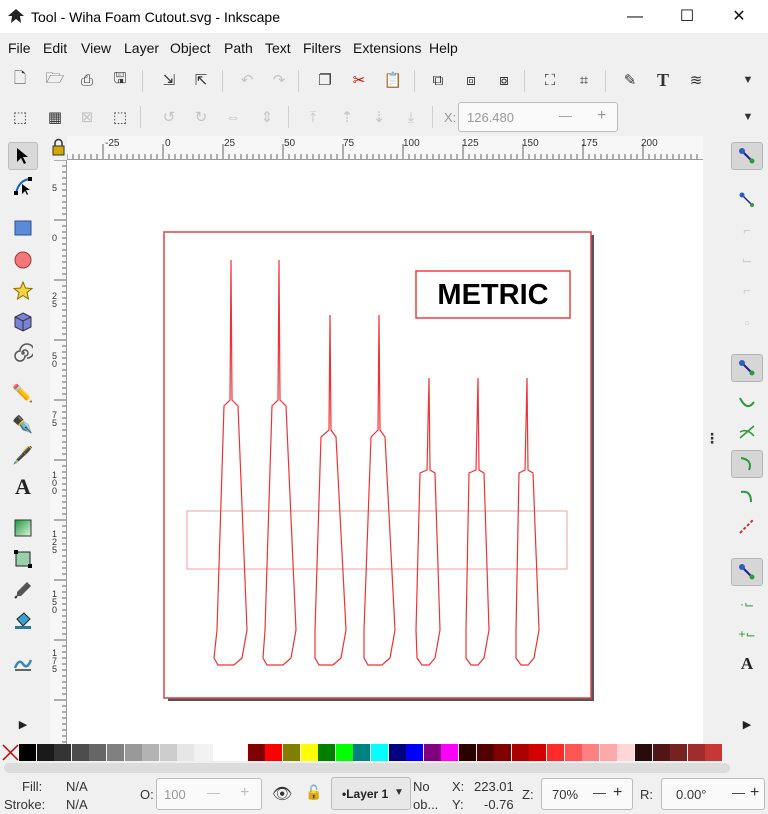  Describe the element at coordinates (77, 804) in the screenshot. I see `stroke-value: N/A` at that location.